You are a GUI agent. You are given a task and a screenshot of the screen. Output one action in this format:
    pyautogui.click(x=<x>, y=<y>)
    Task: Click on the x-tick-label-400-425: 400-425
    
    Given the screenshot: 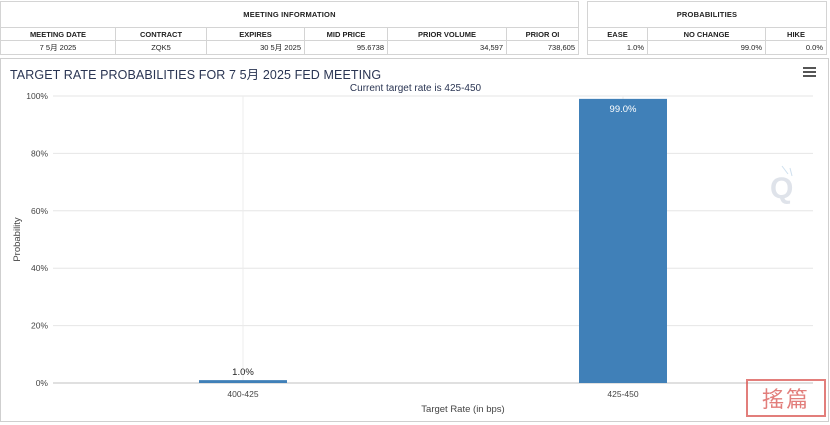 What is the action you would take?
    pyautogui.click(x=242, y=394)
    